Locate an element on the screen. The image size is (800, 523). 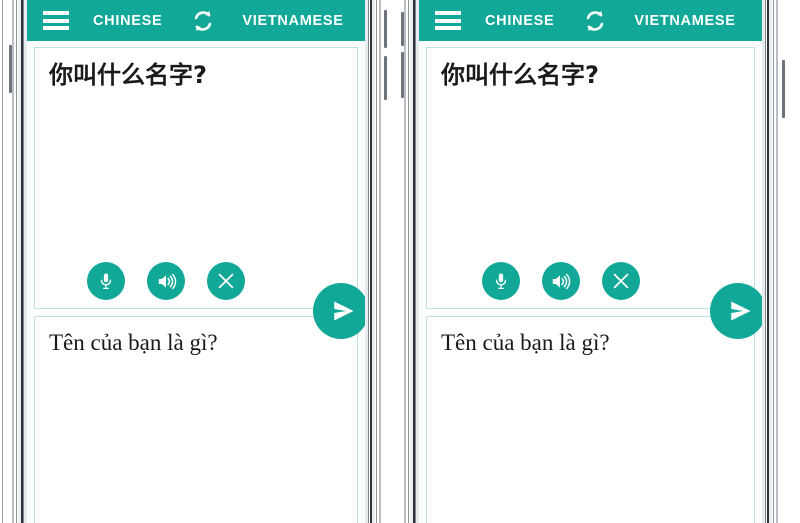
app-header-left: CHINESE VIETNAMESE is located at coordinates (196, 20).